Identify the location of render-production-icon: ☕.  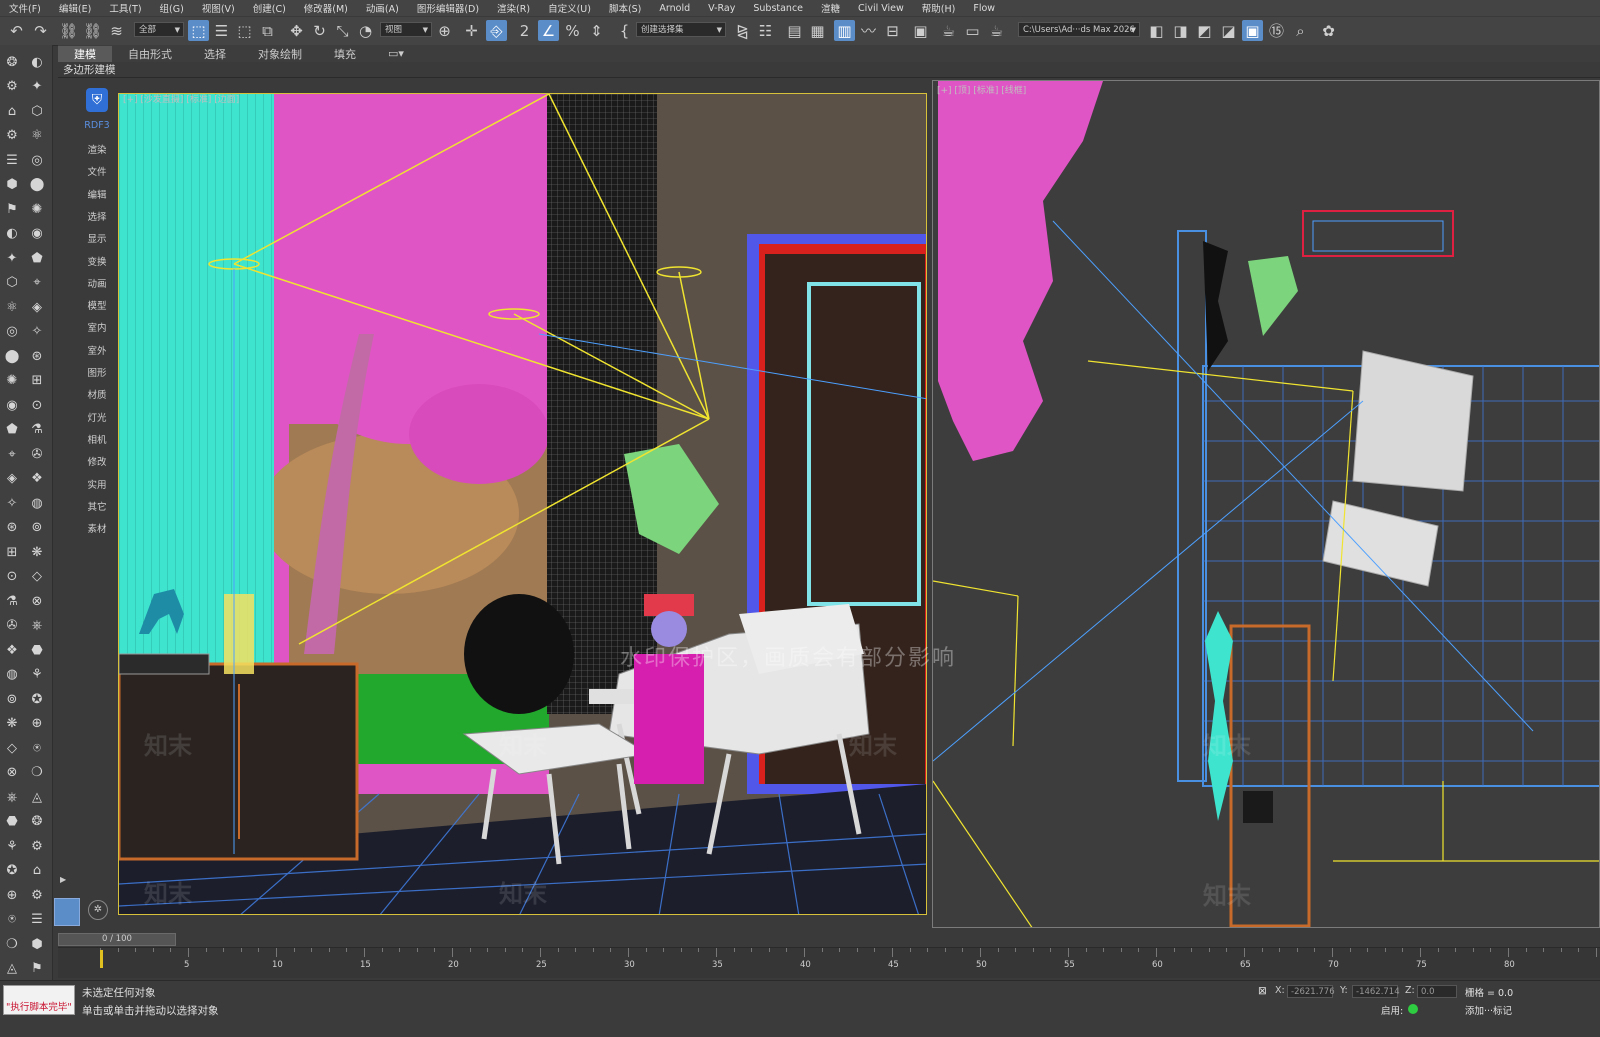
(996, 30).